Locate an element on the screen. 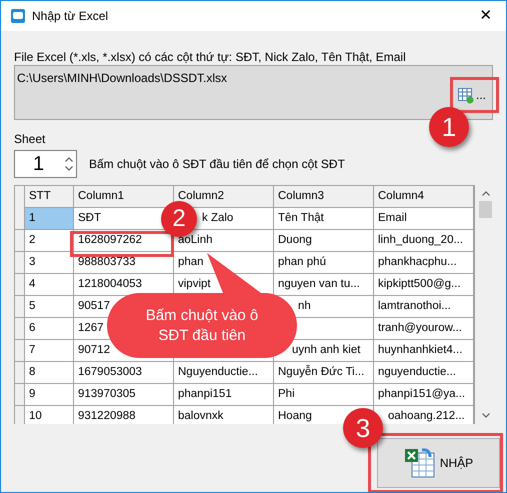 The height and width of the screenshot is (493, 507). column-header: Column4 is located at coordinates (424, 197).